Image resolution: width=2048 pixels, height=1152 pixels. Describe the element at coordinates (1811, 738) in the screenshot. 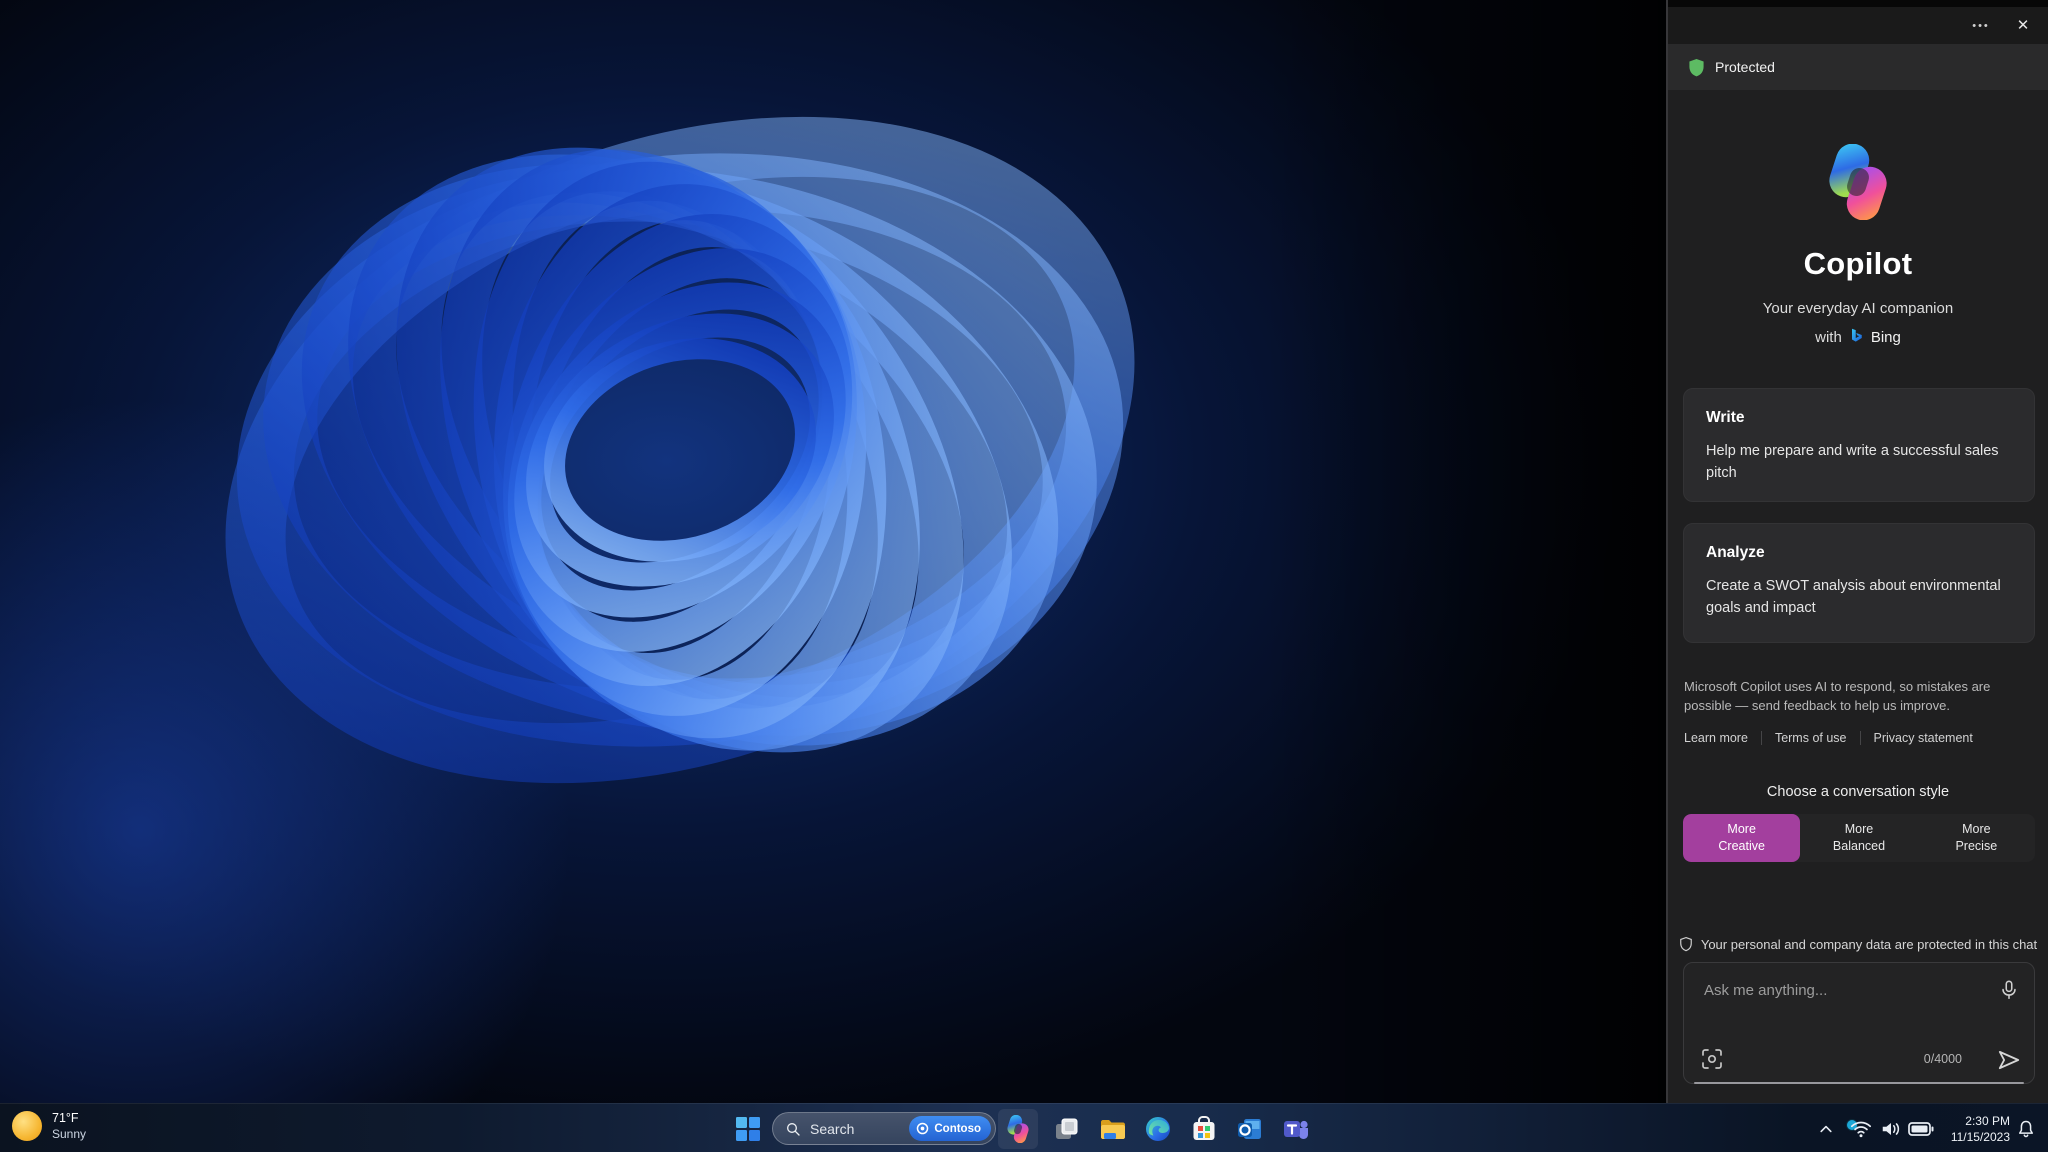

I see `terms-of-use-link: Terms of use` at that location.